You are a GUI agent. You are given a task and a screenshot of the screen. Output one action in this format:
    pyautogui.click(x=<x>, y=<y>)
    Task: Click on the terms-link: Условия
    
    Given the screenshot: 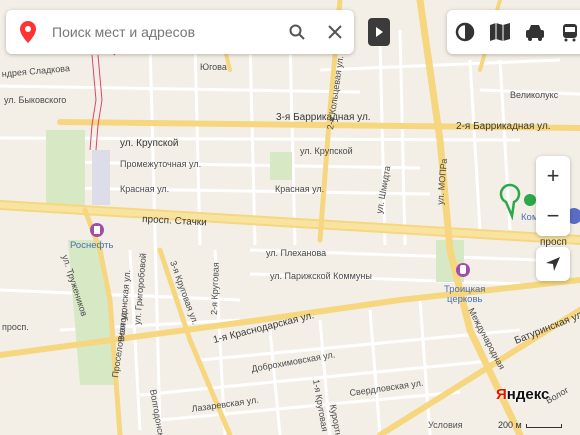 What is the action you would take?
    pyautogui.click(x=445, y=425)
    